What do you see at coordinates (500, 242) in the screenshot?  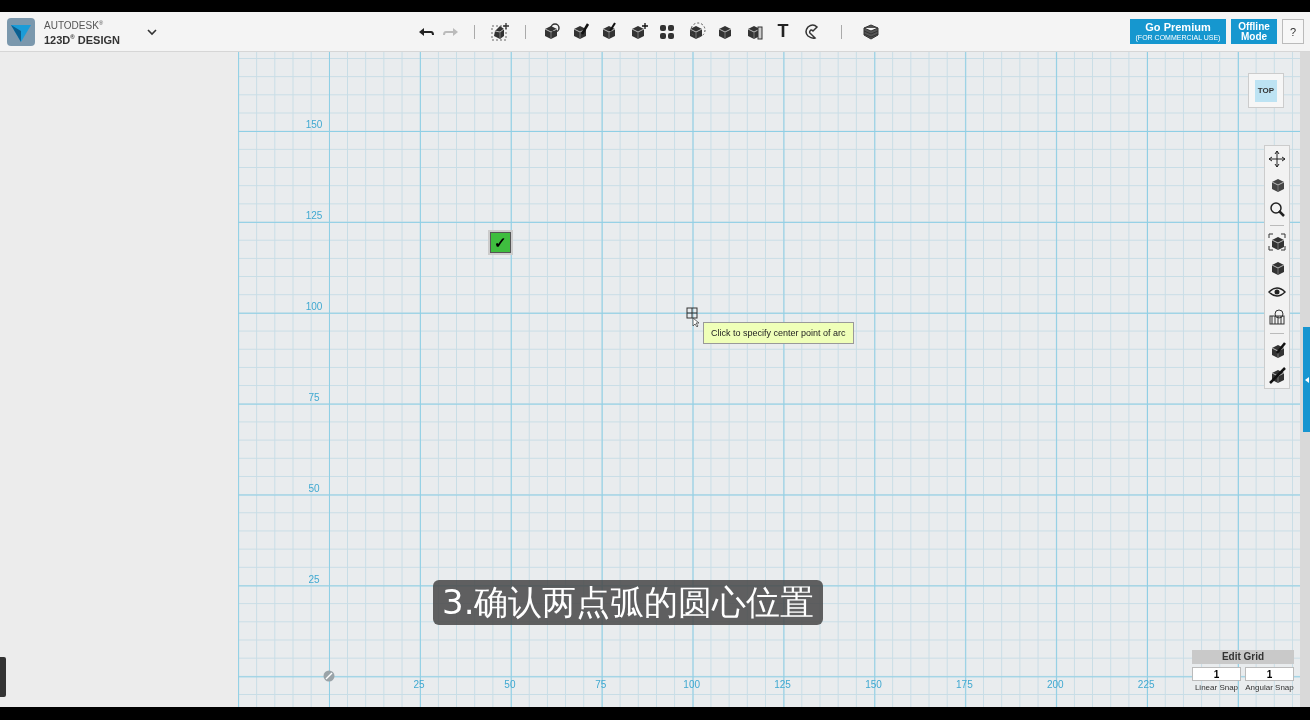 I see `checkmark-badge: ✓` at bounding box center [500, 242].